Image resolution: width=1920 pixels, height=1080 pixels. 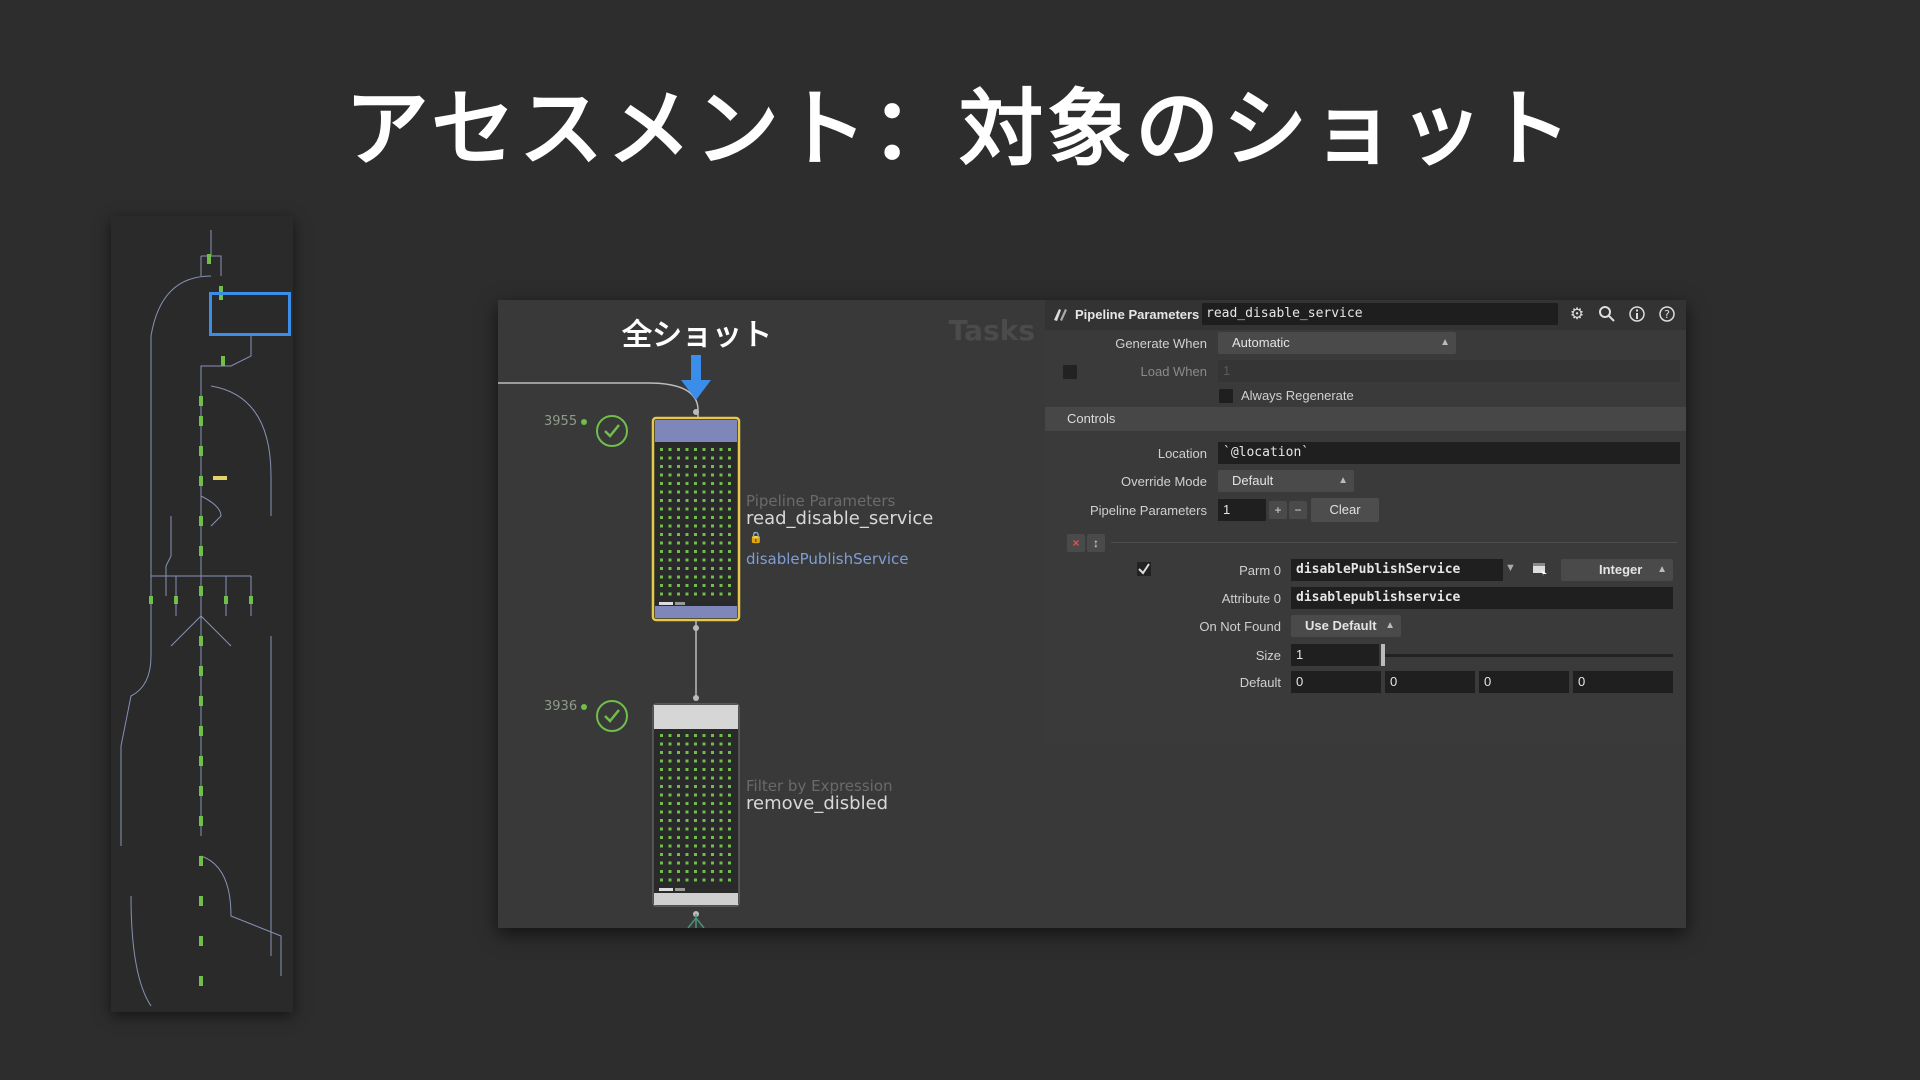 I want to click on parm0-dropdown-icon: ▼, so click(x=1510, y=568).